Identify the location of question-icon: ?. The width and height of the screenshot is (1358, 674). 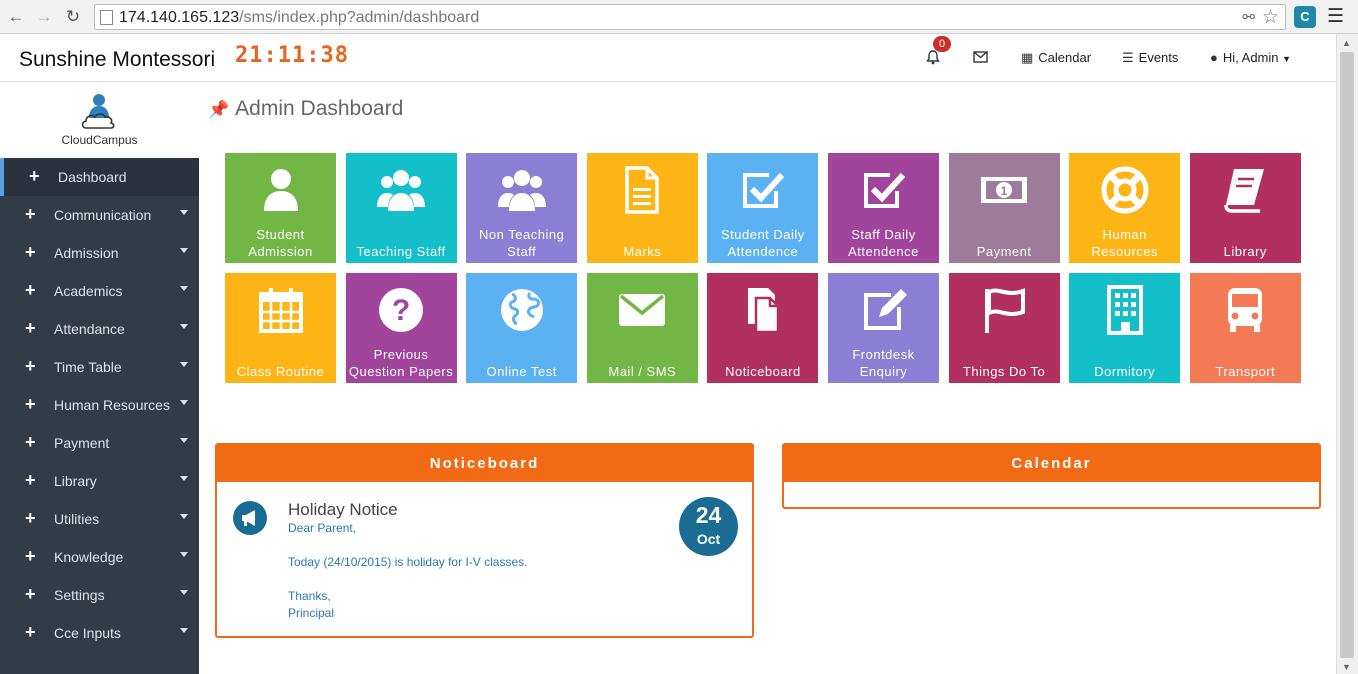
(401, 311).